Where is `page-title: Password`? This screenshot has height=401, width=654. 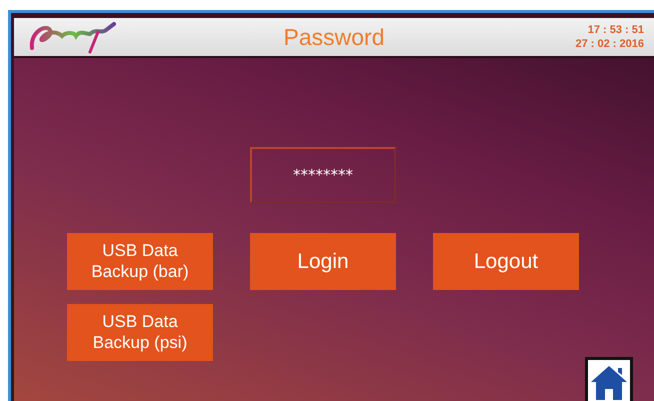
page-title: Password is located at coordinates (334, 37).